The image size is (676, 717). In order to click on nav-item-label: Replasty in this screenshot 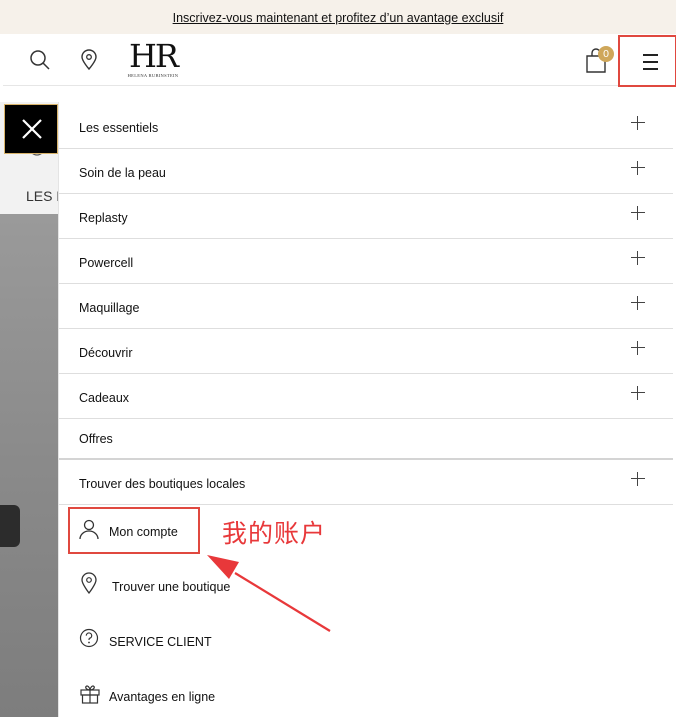, I will do `click(103, 218)`.